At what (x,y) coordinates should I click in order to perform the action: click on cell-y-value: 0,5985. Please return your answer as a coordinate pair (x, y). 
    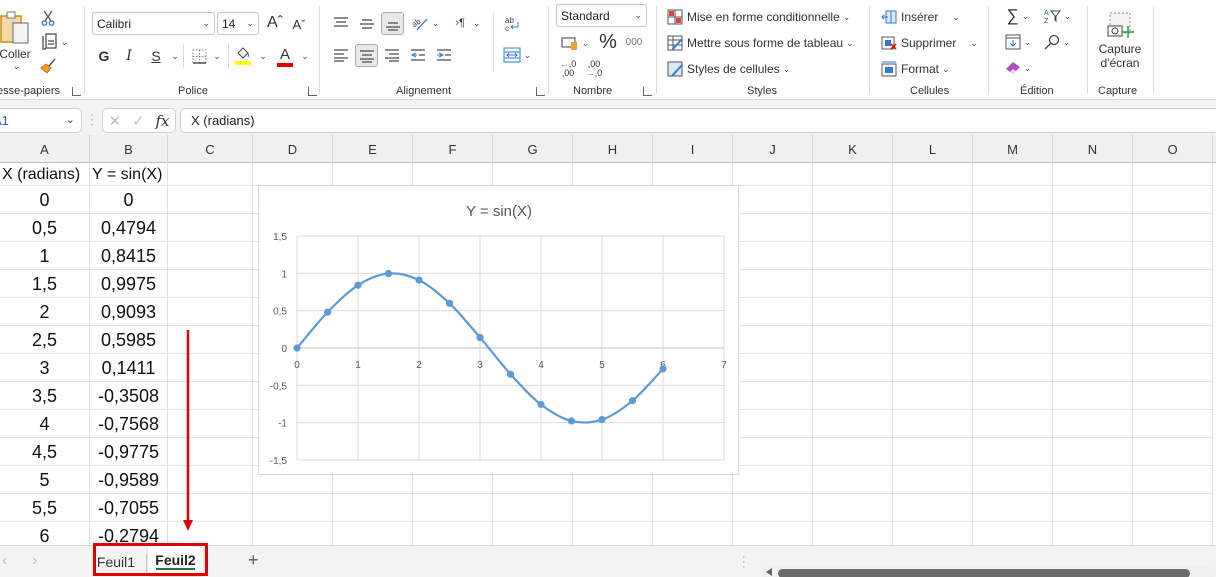
    Looking at the image, I should click on (129, 340).